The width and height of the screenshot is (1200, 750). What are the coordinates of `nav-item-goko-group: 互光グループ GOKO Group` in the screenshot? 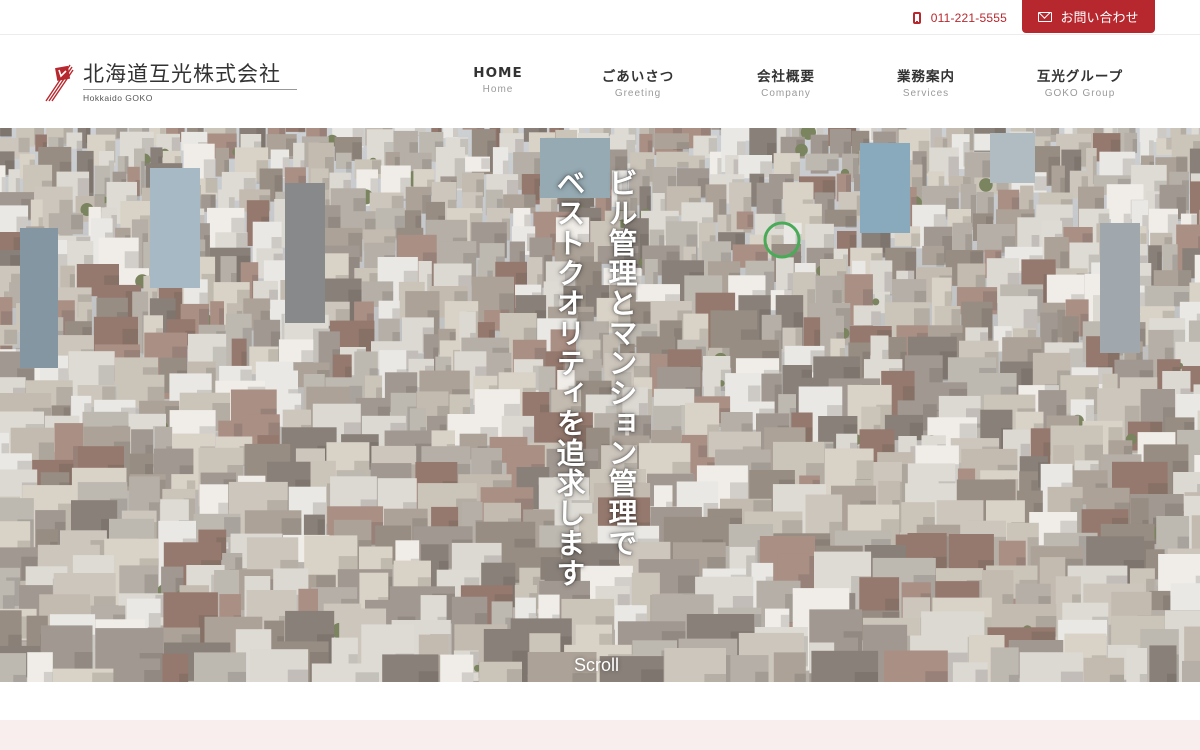 It's located at (1080, 82).